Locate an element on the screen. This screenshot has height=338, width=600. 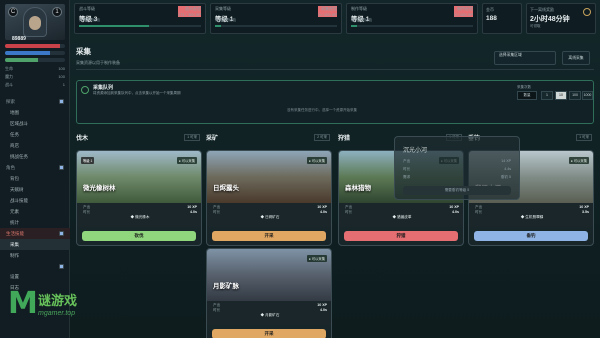
sidebar-item: 商店 is located at coordinates (35, 145).